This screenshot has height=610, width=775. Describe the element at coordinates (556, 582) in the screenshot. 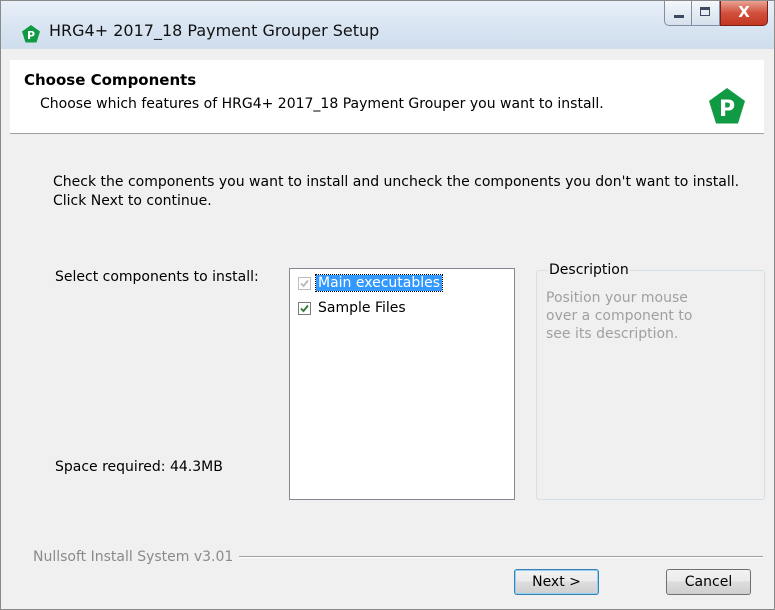

I see `next-button: Next >` at that location.